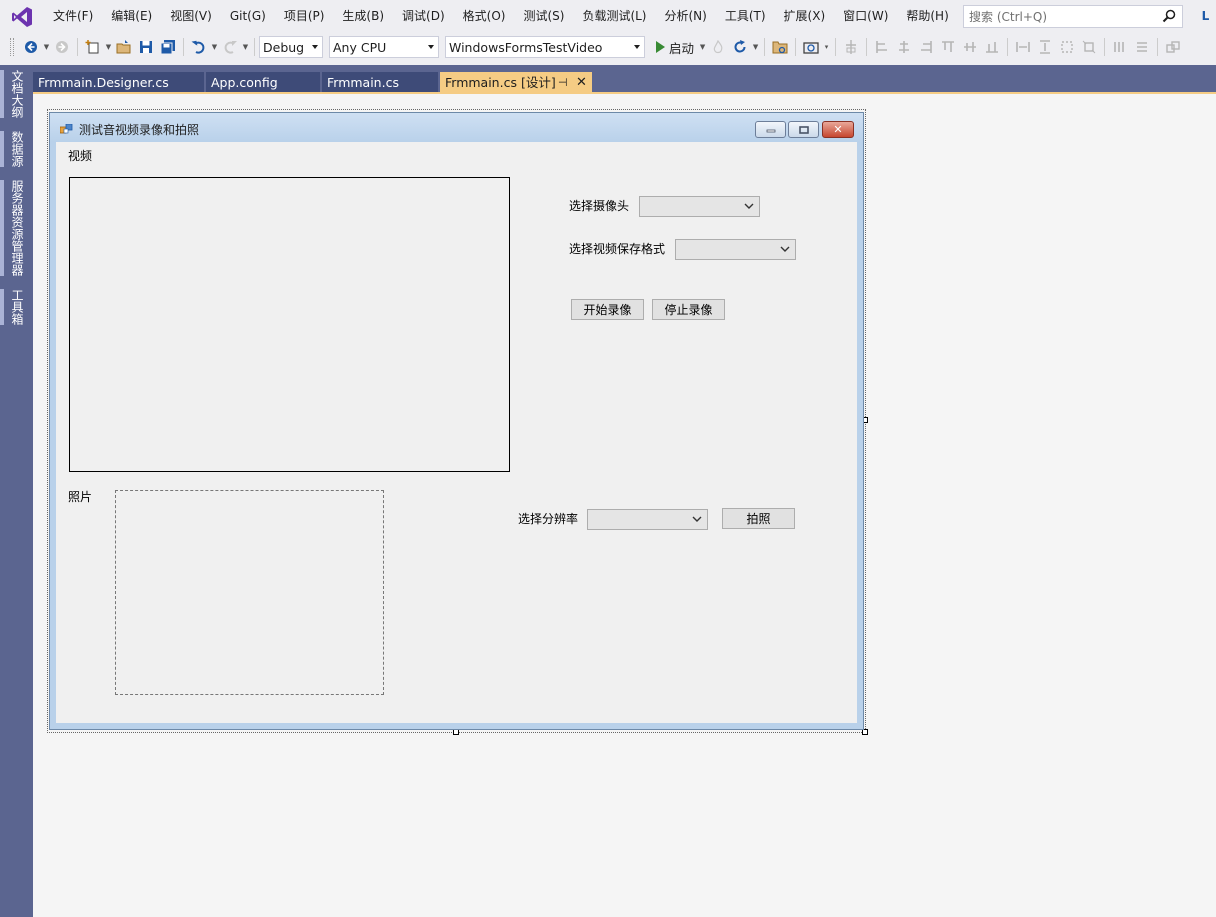  Describe the element at coordinates (1205, 16) in the screenshot. I see `account-badge: L` at that location.